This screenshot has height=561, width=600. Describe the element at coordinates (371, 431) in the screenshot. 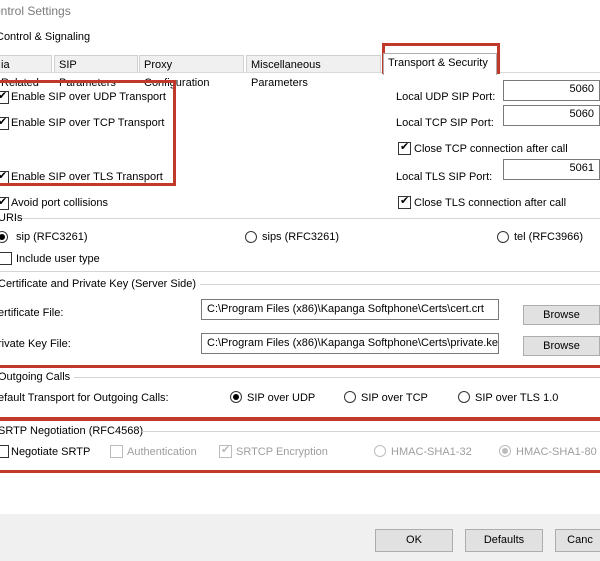

I see `srtp-divider` at that location.